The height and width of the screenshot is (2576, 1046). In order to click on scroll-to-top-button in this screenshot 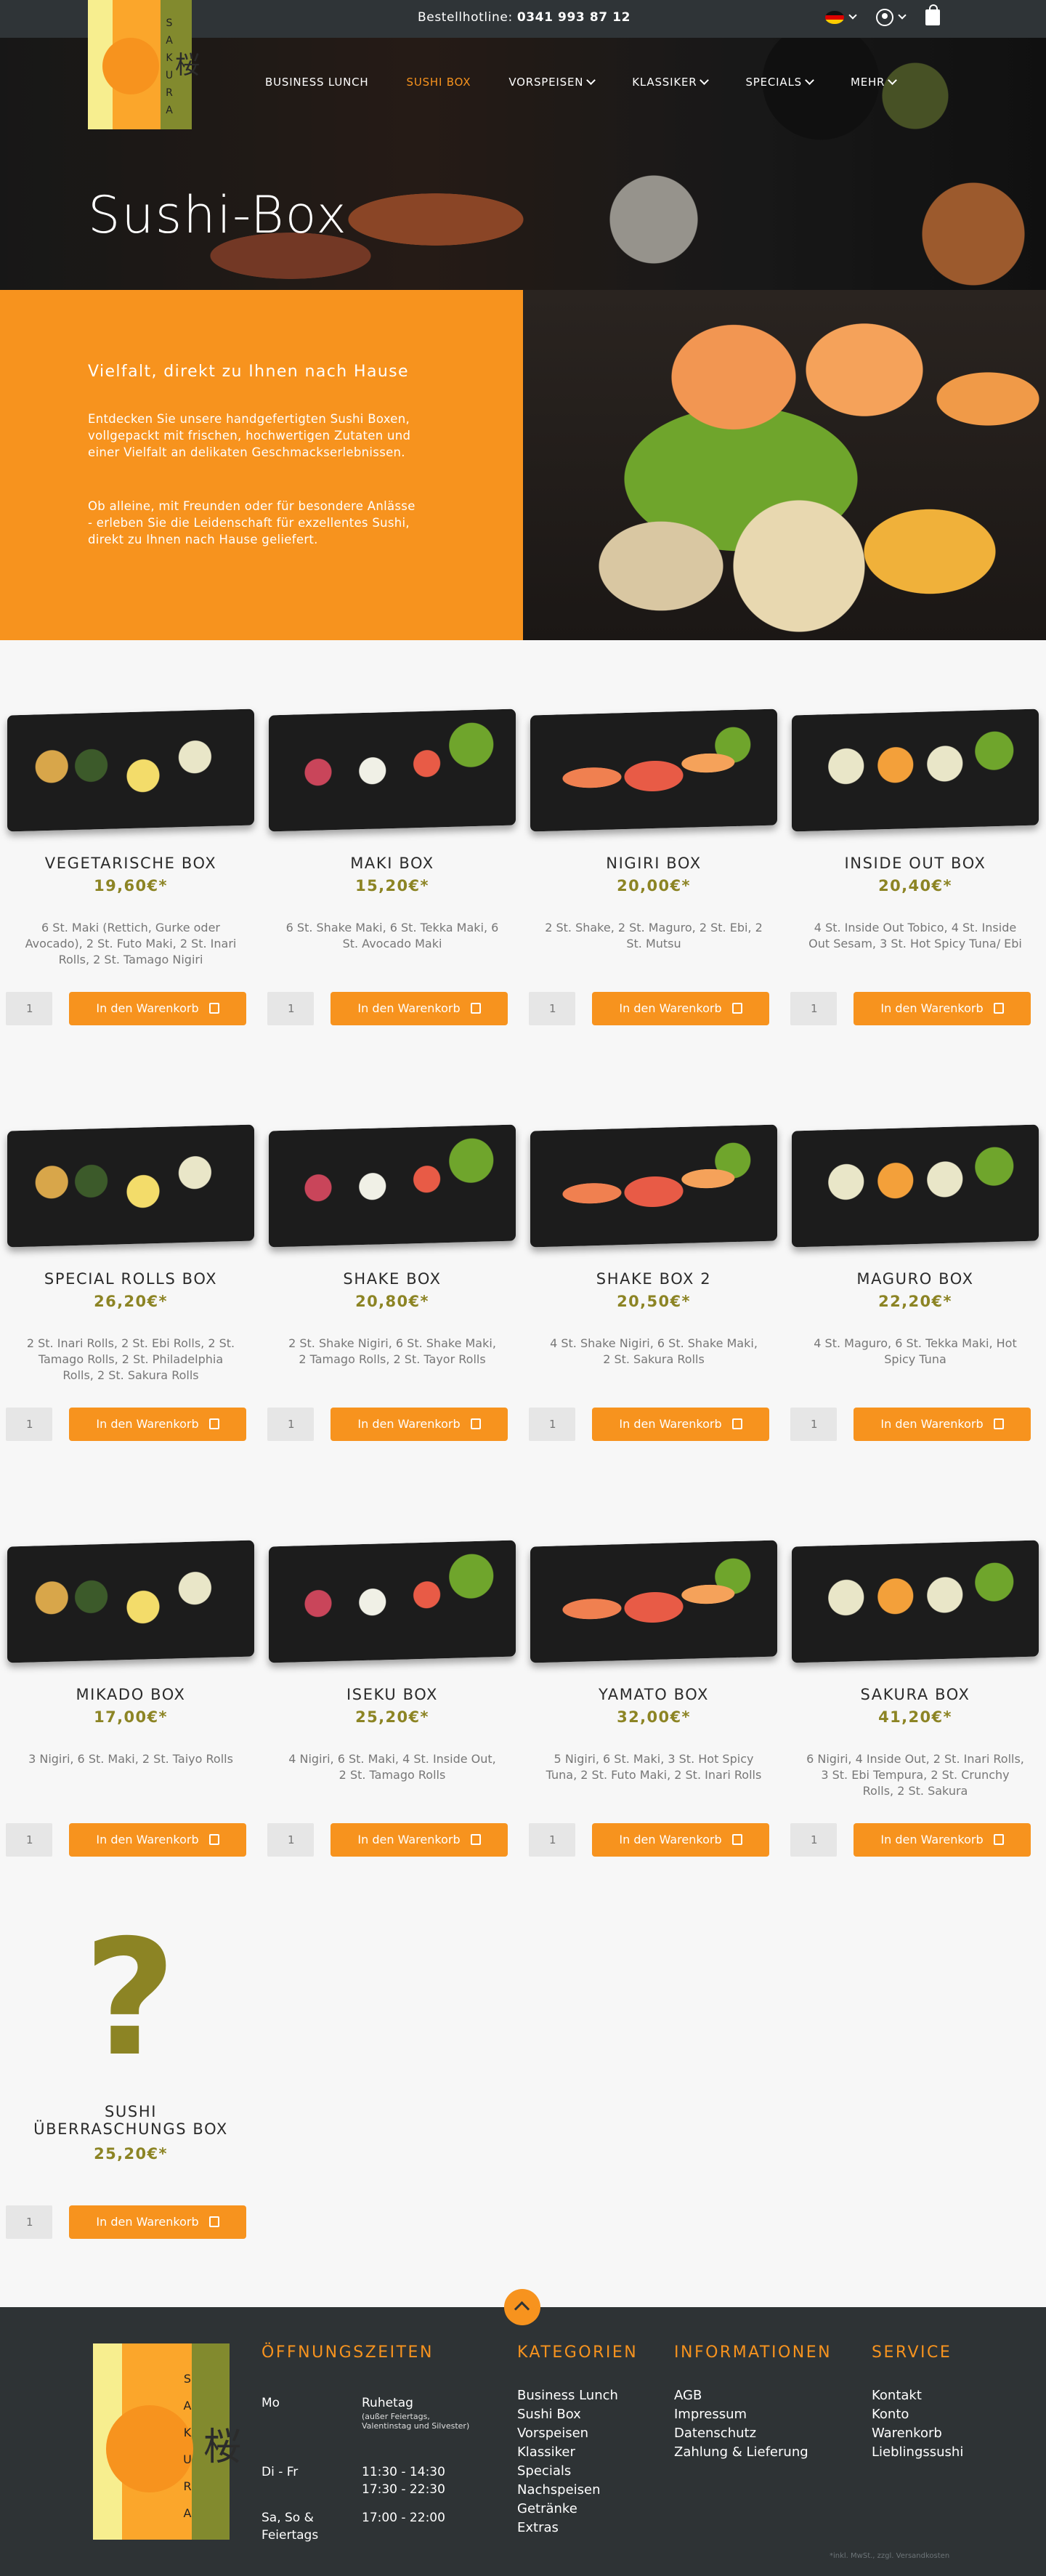, I will do `click(522, 2307)`.